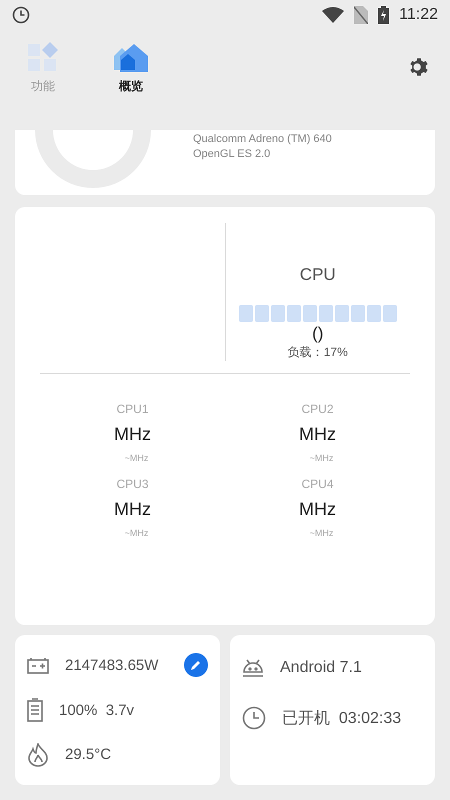 This screenshot has height=800, width=450. Describe the element at coordinates (418, 15) in the screenshot. I see `status-time: 11:22` at that location.